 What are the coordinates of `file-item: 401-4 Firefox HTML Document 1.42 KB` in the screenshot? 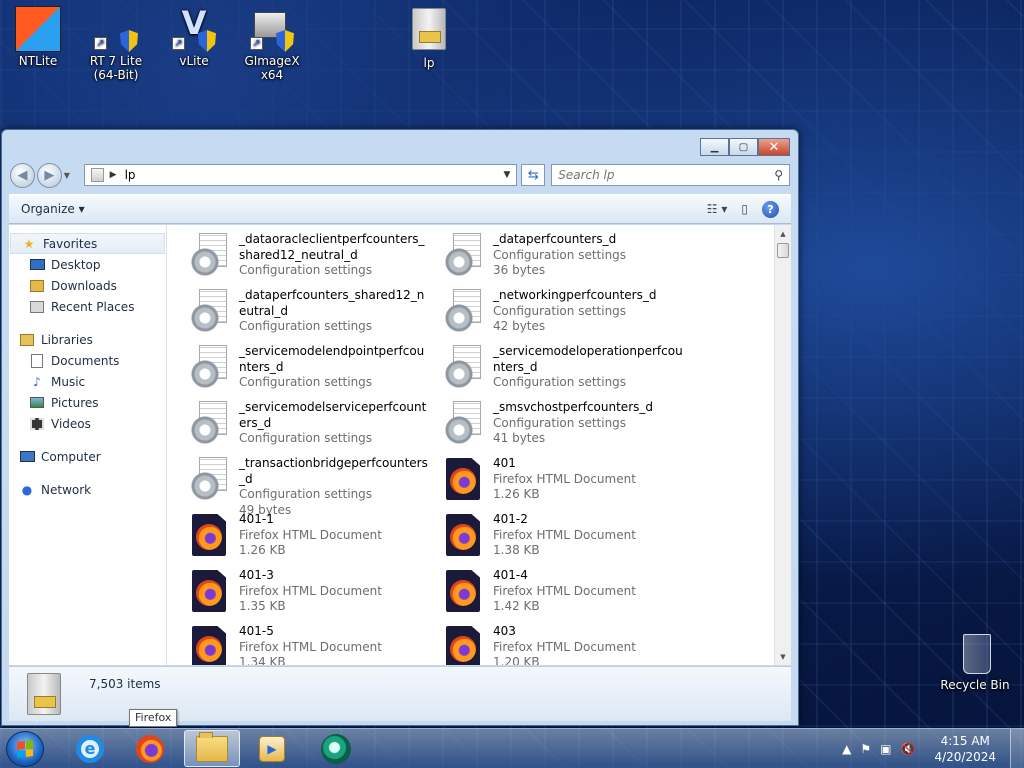 It's located at (566, 595).